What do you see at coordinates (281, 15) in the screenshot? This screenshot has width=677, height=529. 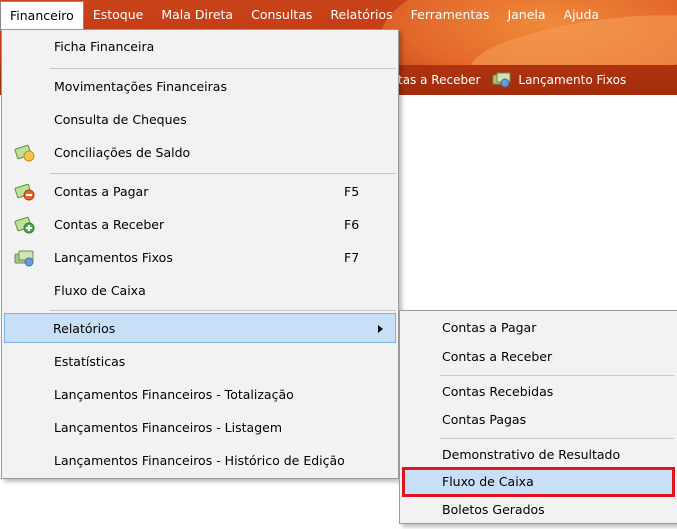 I see `menu-consultas: Consultas` at bounding box center [281, 15].